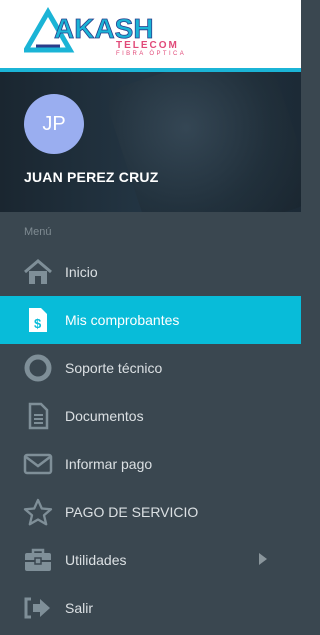 The width and height of the screenshot is (320, 635). I want to click on avatar: JP, so click(54, 124).